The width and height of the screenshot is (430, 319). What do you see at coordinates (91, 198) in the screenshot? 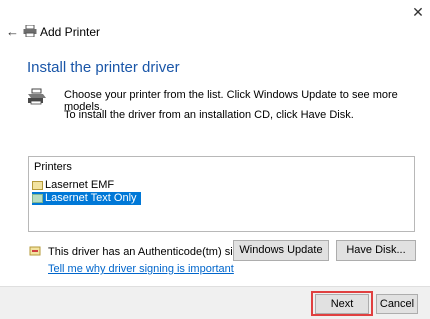
I see `list-item-label: Lasernet Text Only` at bounding box center [91, 198].